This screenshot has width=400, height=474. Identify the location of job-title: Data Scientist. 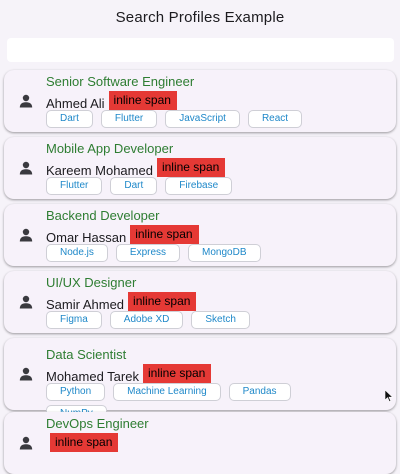
(86, 354).